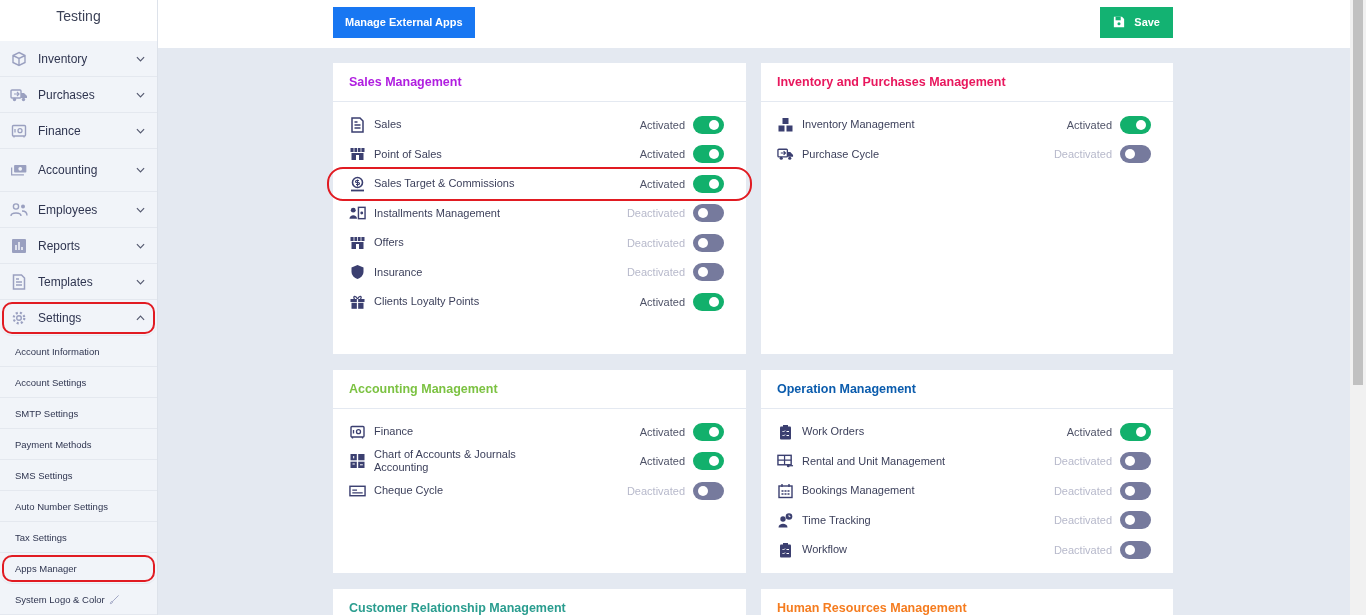  I want to click on coin-icon, so click(357, 183).